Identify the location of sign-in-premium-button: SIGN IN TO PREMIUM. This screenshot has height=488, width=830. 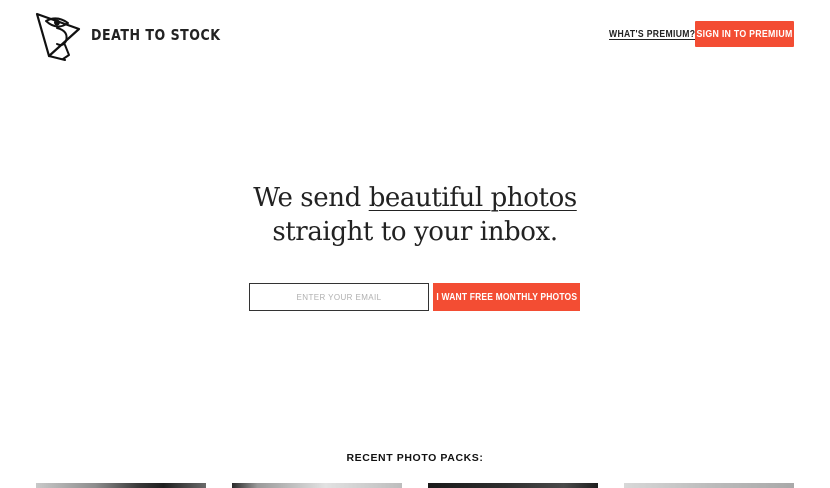
(744, 34).